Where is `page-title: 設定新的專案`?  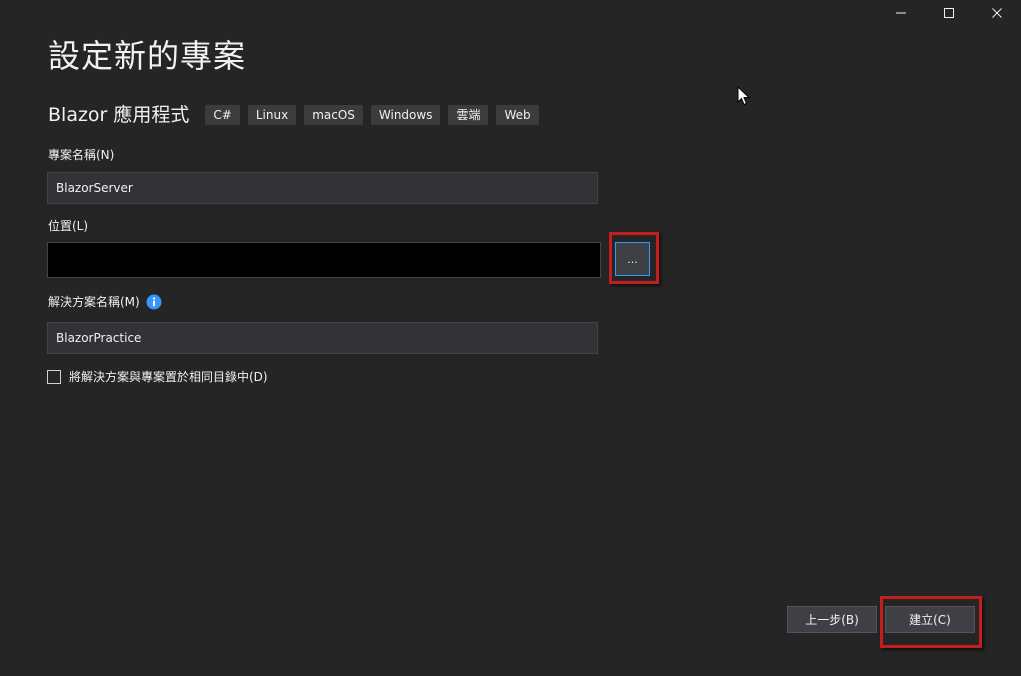
page-title: 設定新的專案 is located at coordinates (147, 56).